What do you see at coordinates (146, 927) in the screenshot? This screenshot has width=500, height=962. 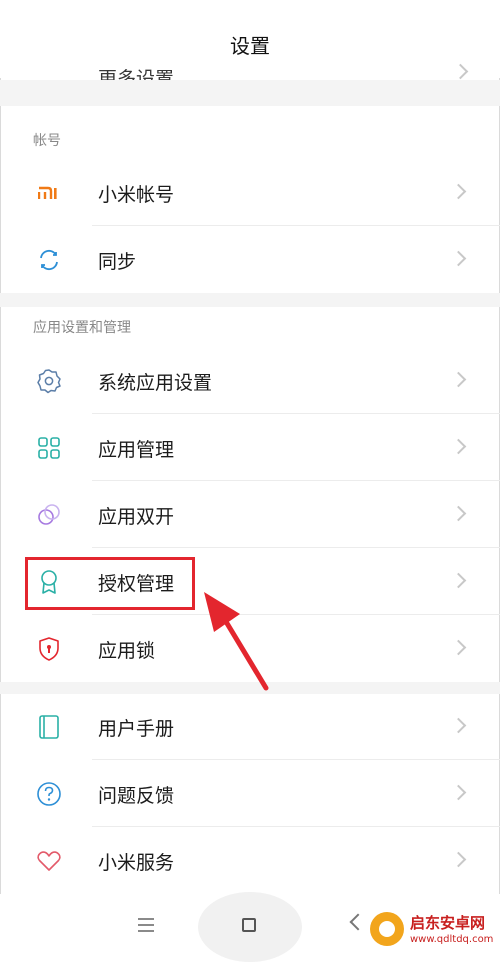 I see `menu-icon` at bounding box center [146, 927].